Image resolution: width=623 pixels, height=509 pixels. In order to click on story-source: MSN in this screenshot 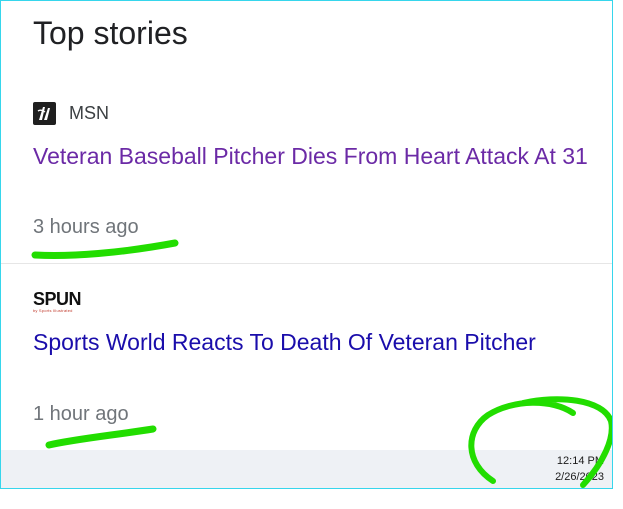, I will do `click(71, 113)`.